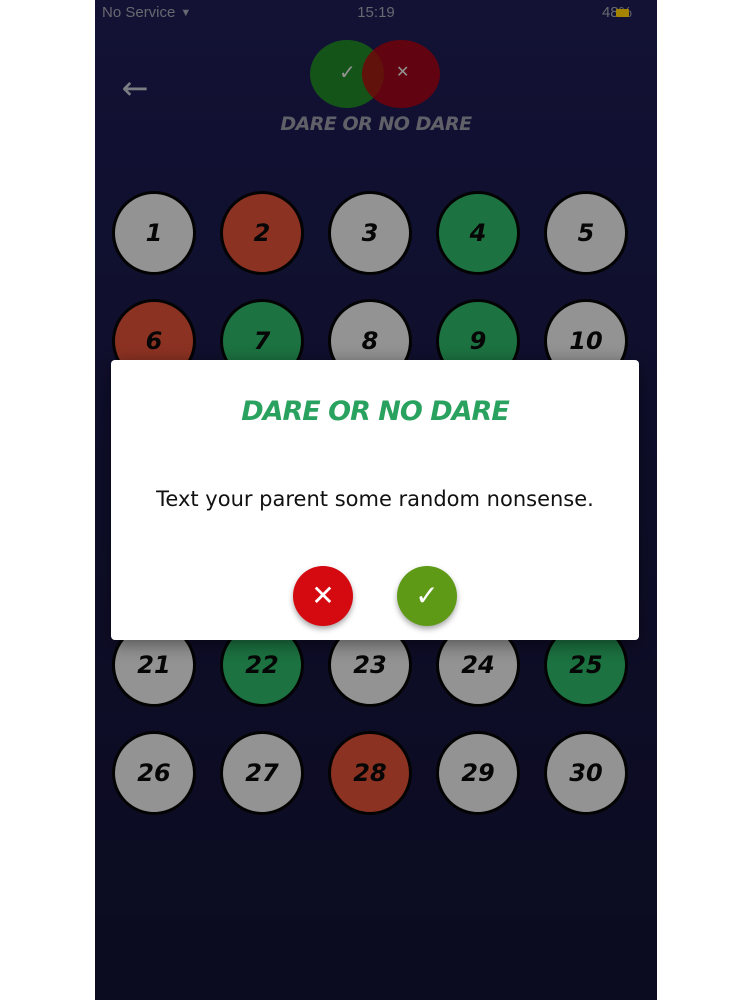 The height and width of the screenshot is (1000, 750). I want to click on close-icon: ✕, so click(323, 595).